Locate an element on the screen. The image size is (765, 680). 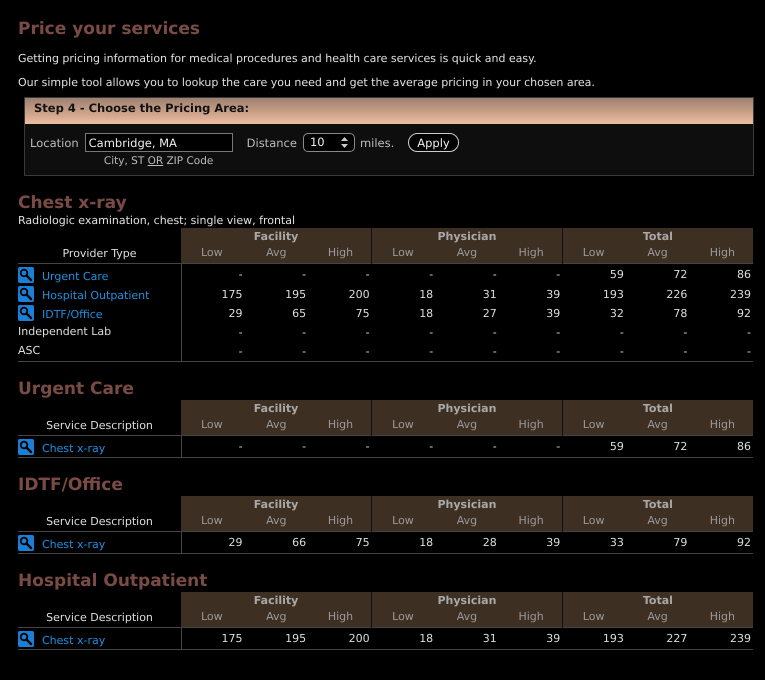
price-cell: 79 is located at coordinates (658, 542).